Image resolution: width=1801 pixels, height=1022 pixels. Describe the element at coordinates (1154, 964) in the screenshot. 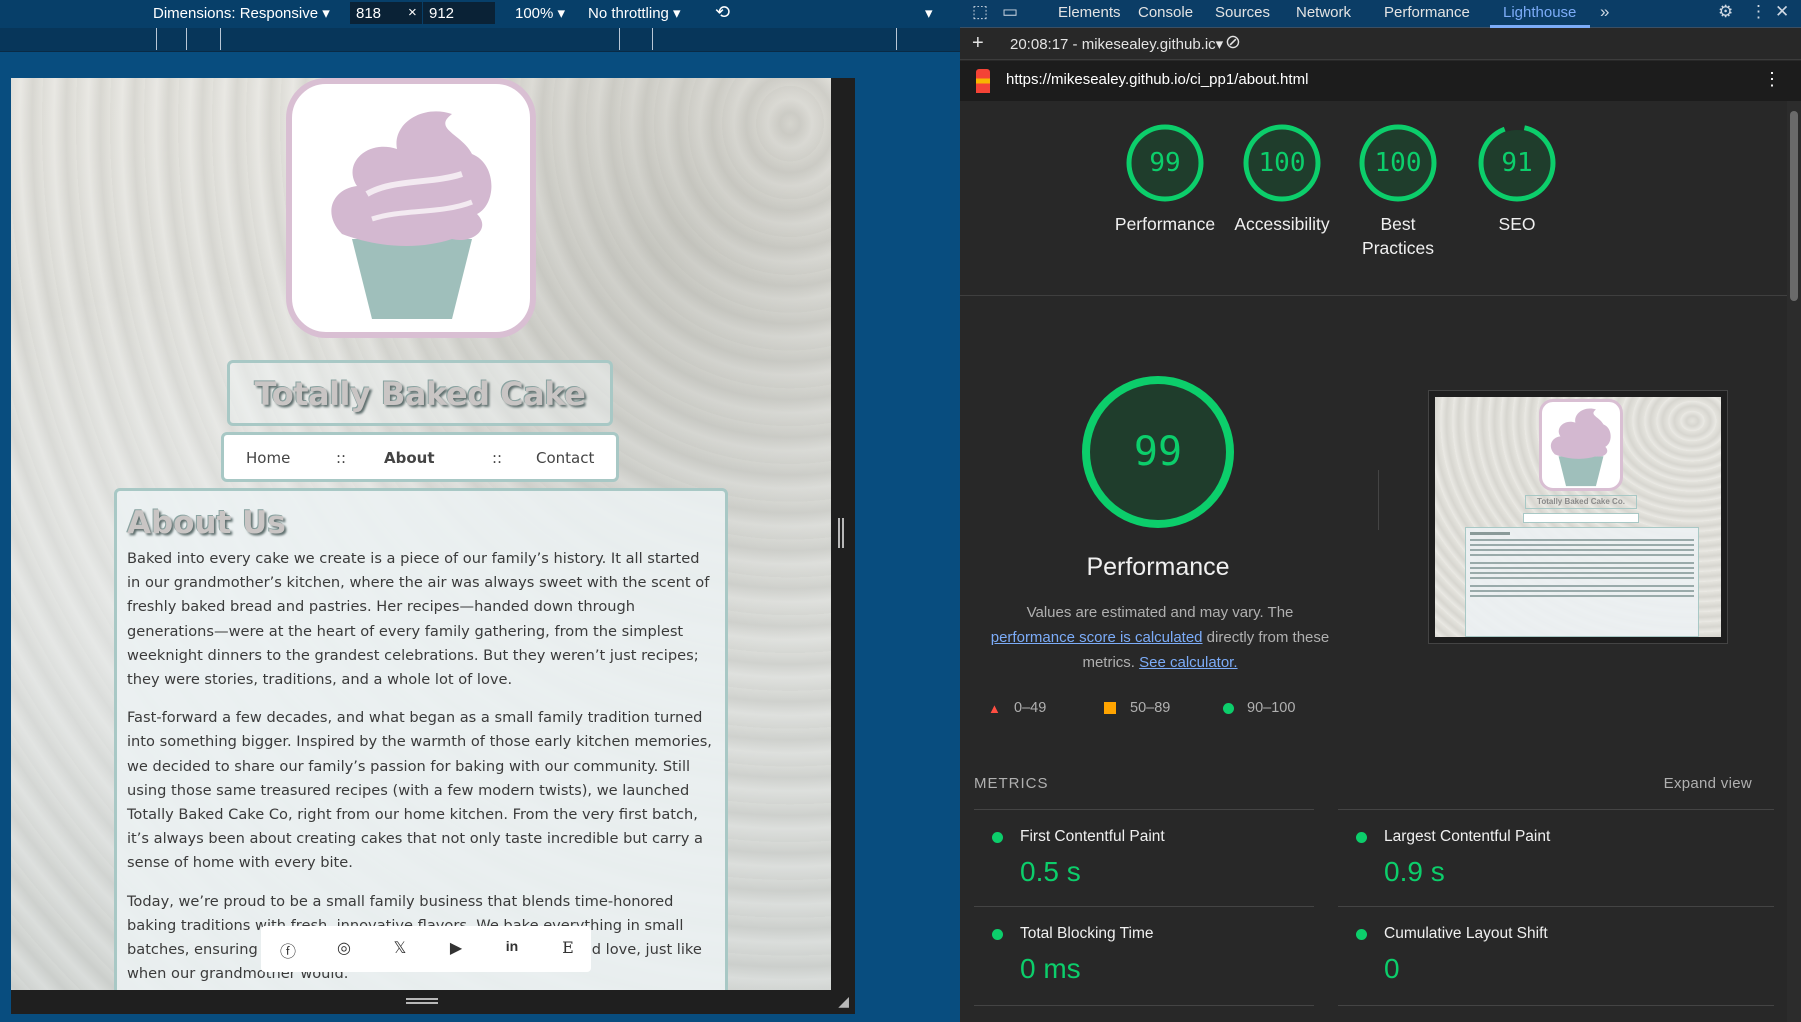

I see `metric-tbt: Total Blocking Time 0 ms` at that location.